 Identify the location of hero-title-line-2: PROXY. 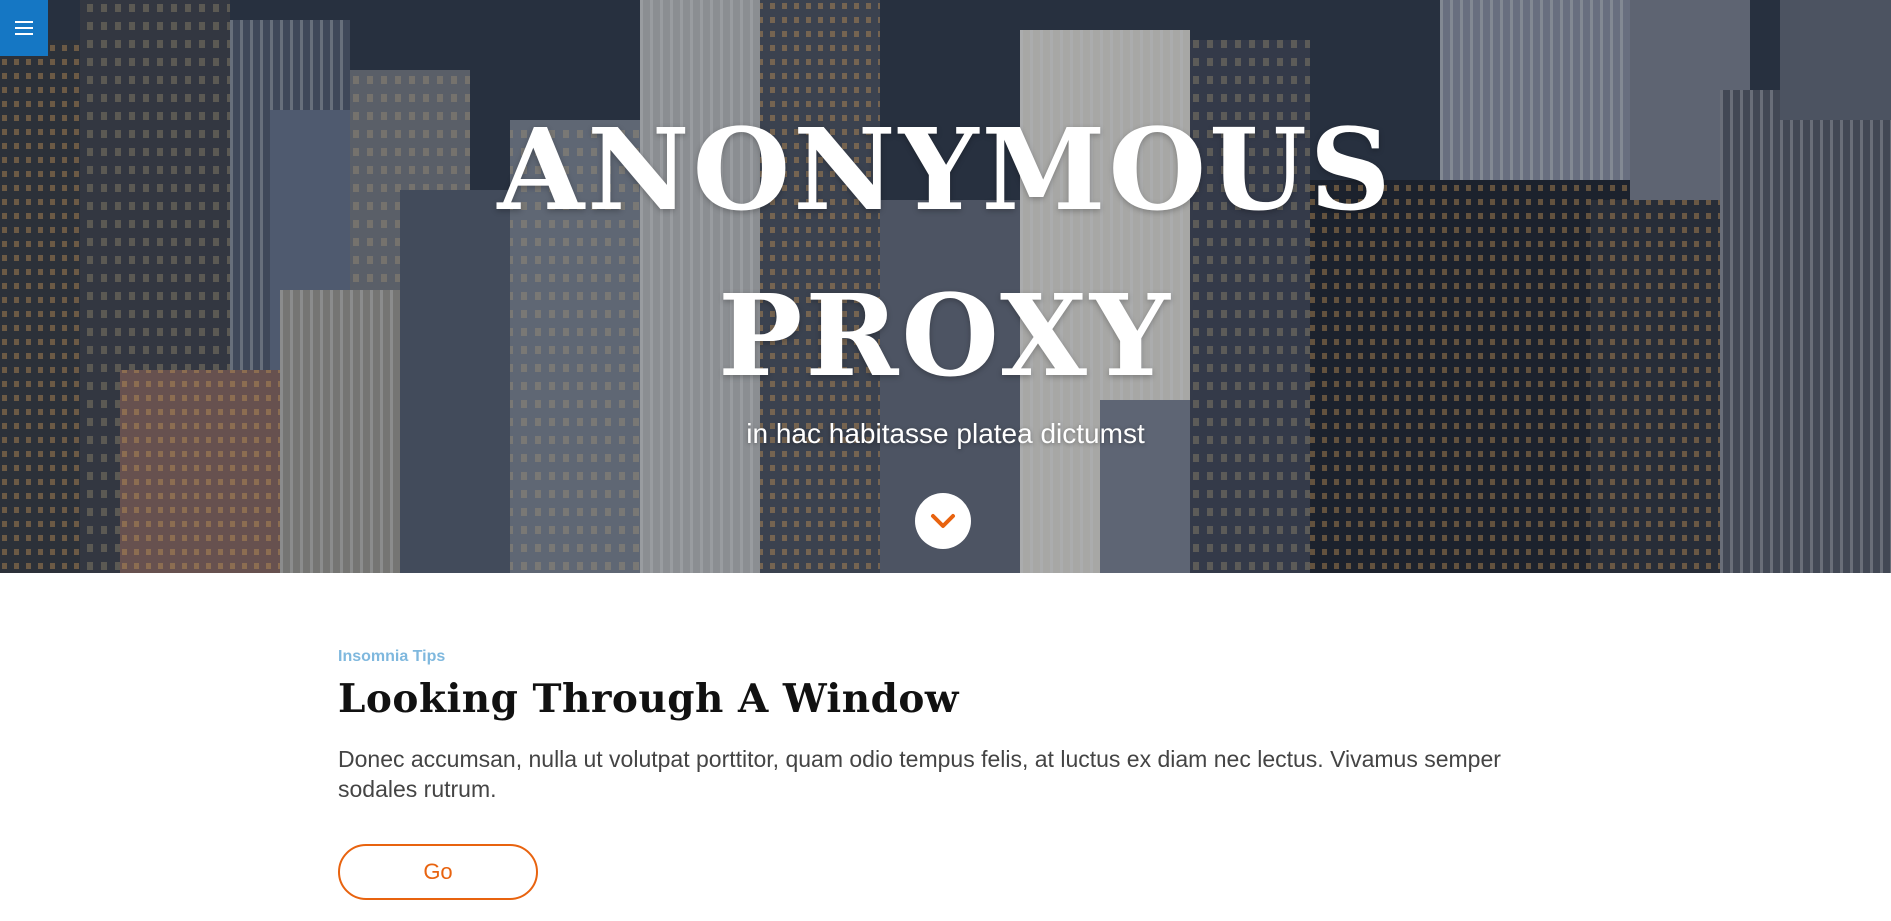
(945, 336).